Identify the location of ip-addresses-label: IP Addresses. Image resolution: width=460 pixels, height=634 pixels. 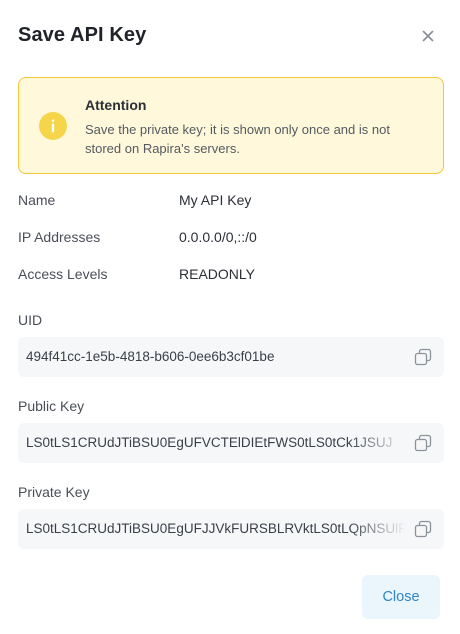
(59, 237).